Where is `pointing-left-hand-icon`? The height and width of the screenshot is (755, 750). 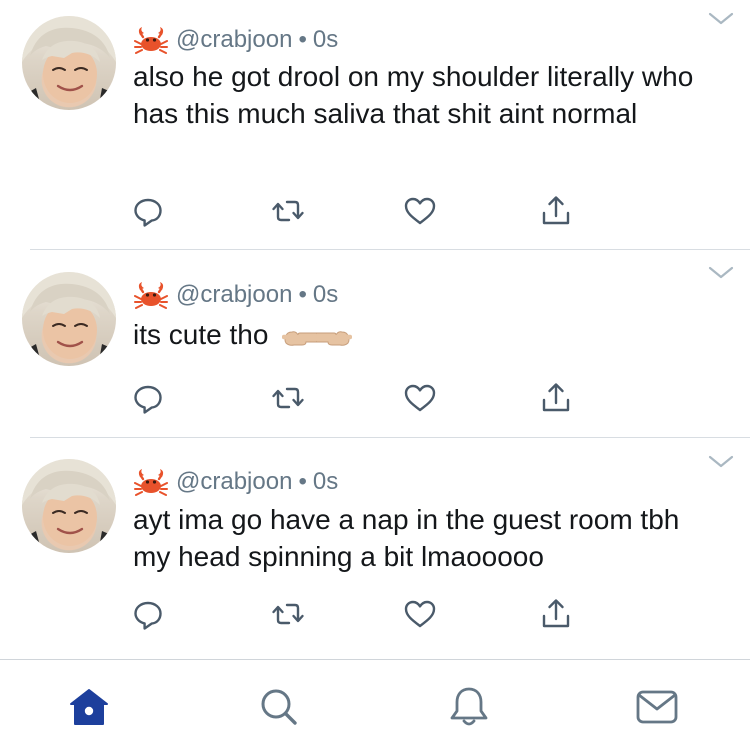 pointing-left-hand-icon is located at coordinates (300, 337).